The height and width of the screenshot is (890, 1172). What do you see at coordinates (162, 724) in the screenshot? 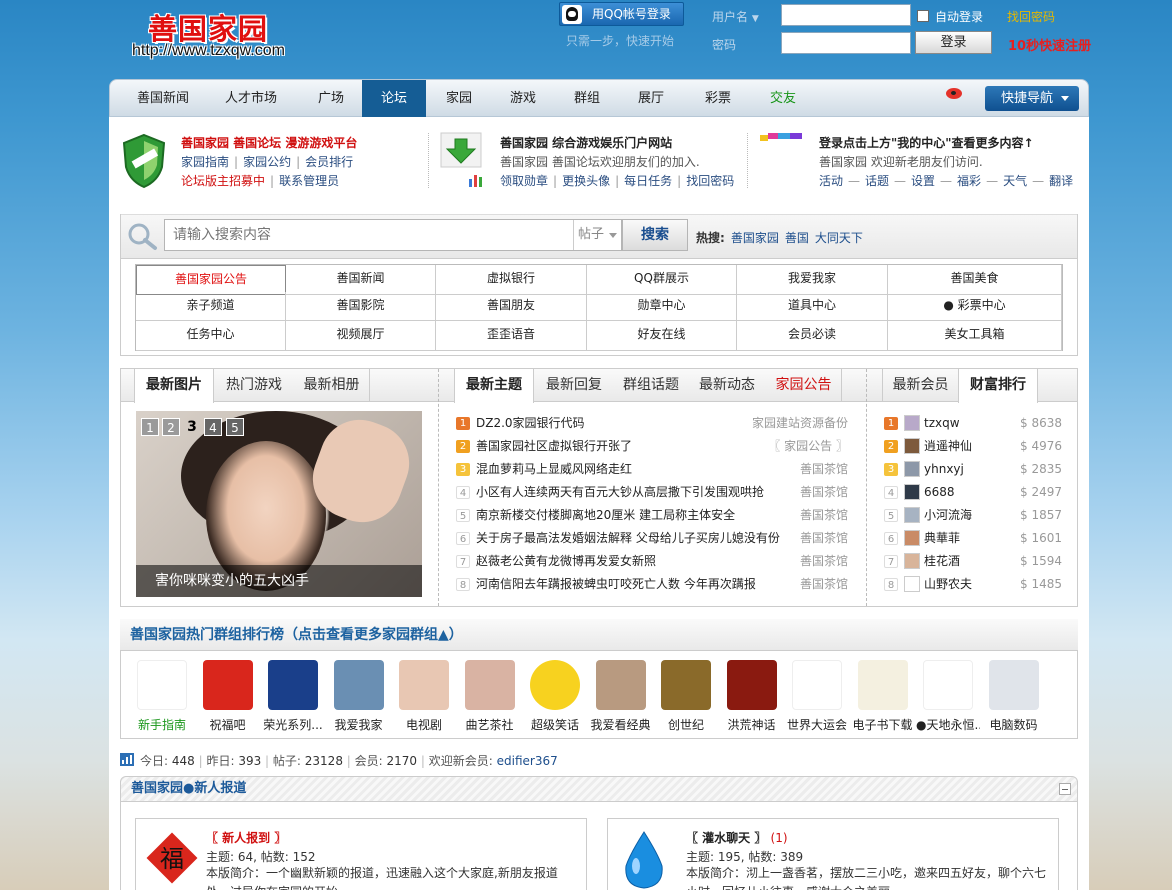
I see `group-link: 新手指南` at bounding box center [162, 724].